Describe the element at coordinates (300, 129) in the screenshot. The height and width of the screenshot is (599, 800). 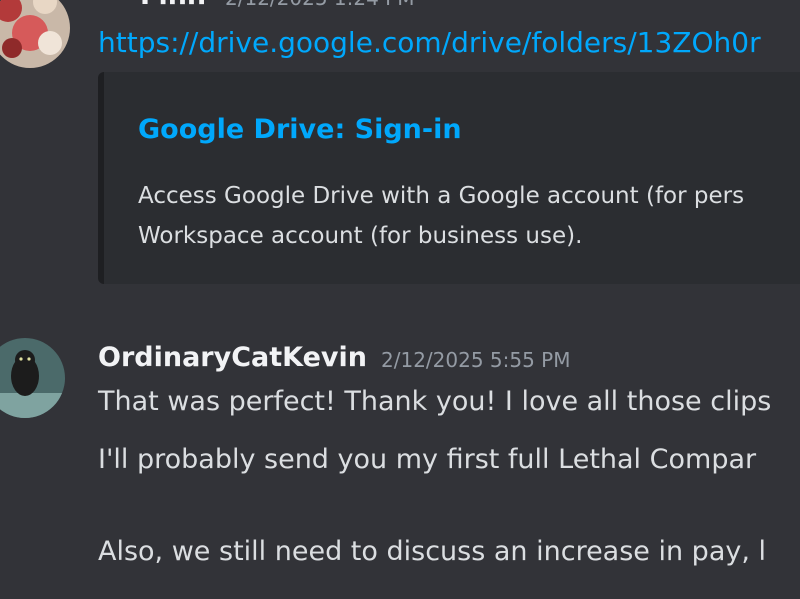
I see `embed-title: Google Drive: Sign-in` at that location.